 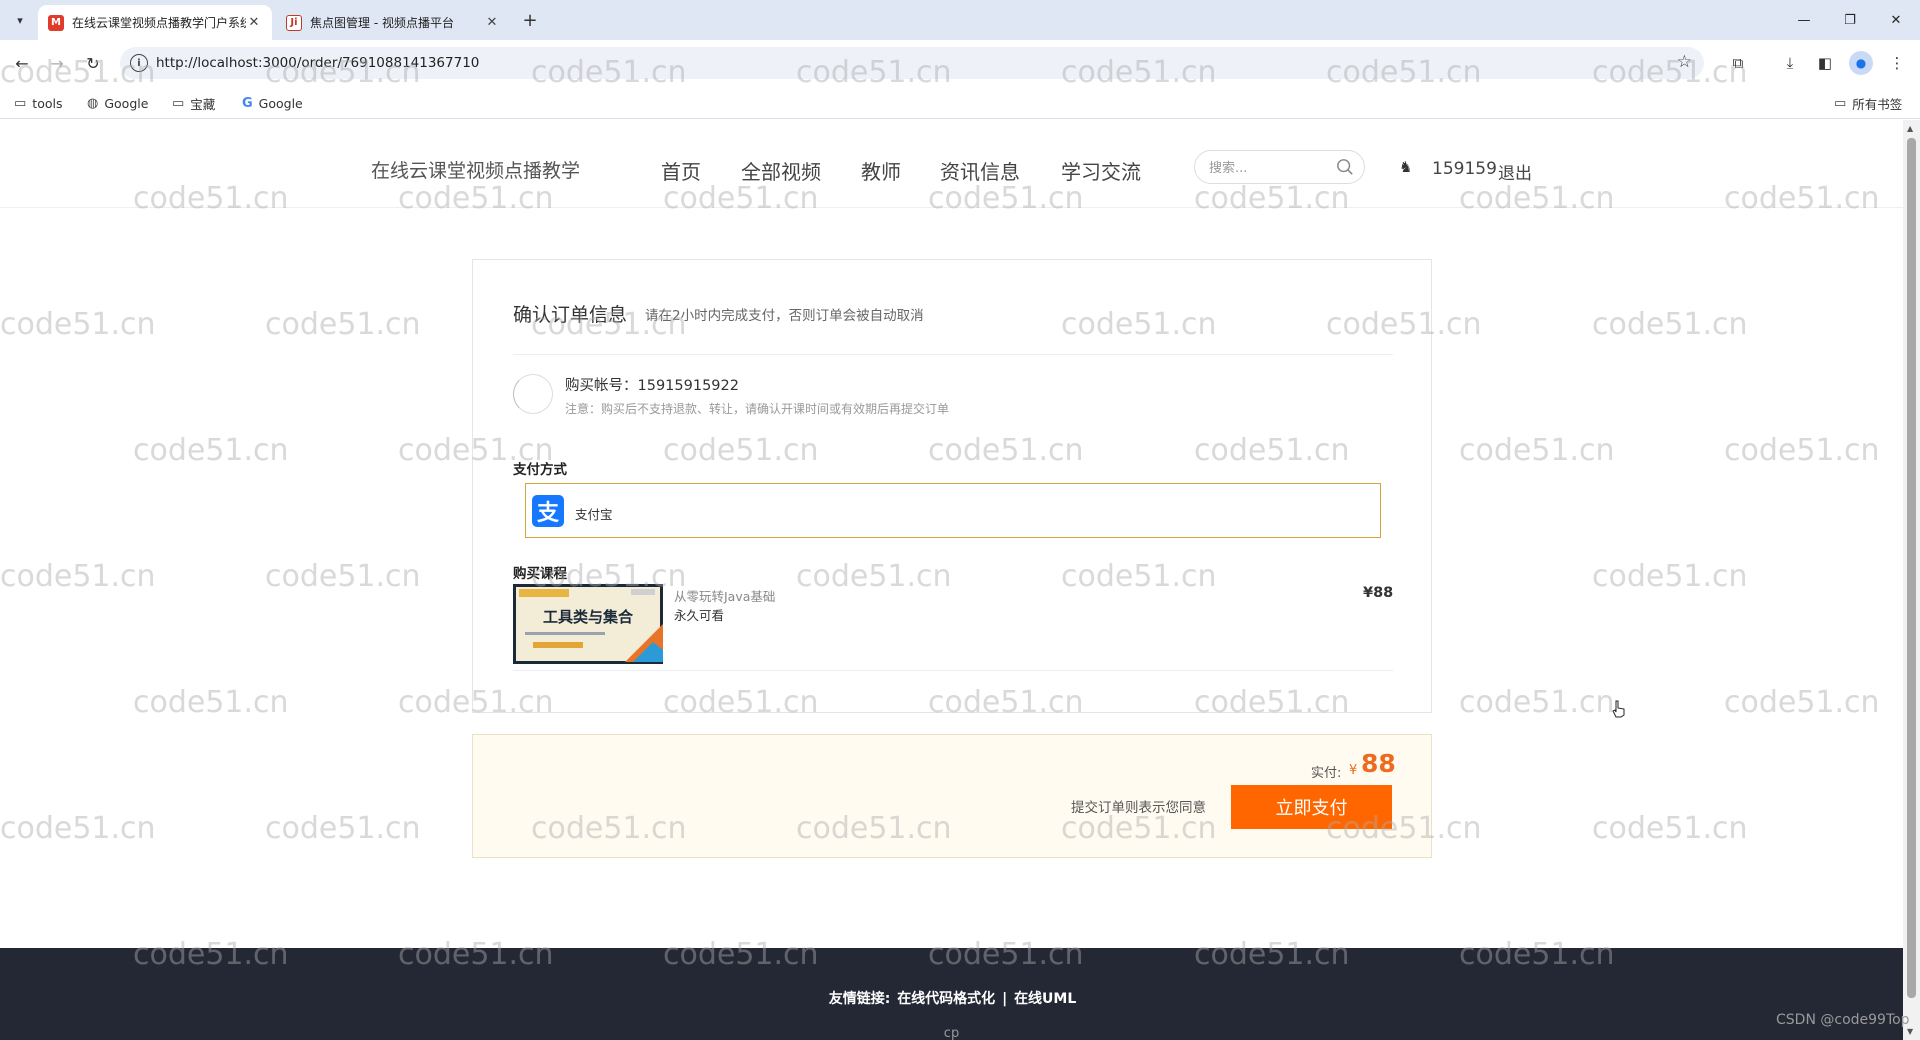 What do you see at coordinates (1311, 807) in the screenshot?
I see `pay-now-button: 立即支付` at bounding box center [1311, 807].